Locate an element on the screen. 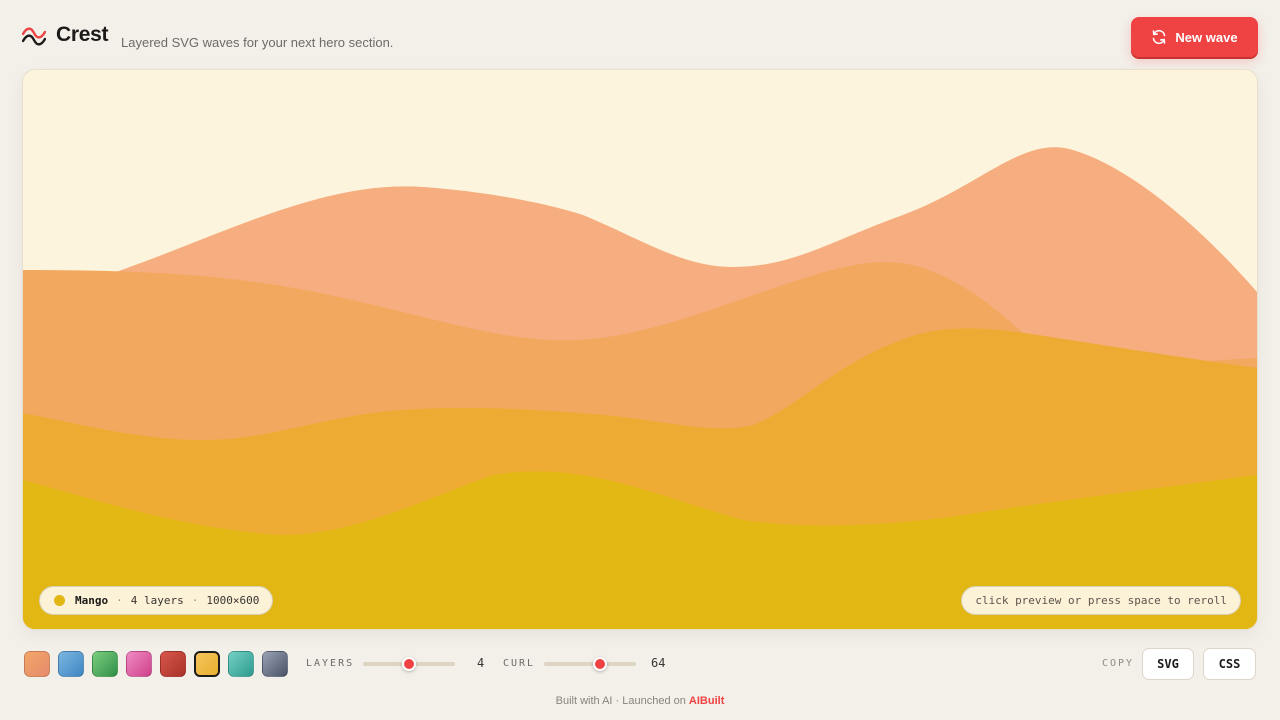 Image resolution: width=1280 pixels, height=720 pixels. palette-swatch-slate is located at coordinates (275, 664).